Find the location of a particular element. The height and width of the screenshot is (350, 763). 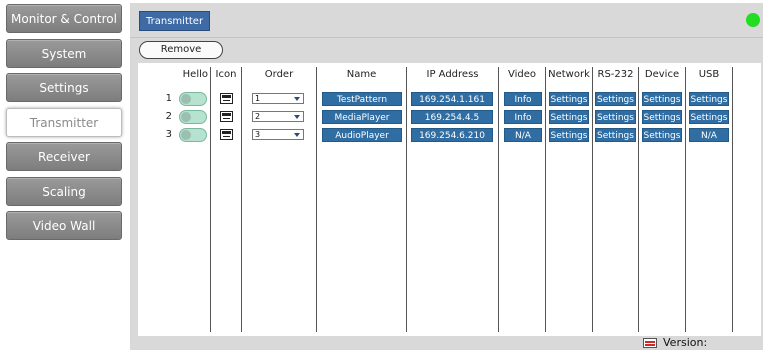

top-bar: Transmitter is located at coordinates (446, 20).